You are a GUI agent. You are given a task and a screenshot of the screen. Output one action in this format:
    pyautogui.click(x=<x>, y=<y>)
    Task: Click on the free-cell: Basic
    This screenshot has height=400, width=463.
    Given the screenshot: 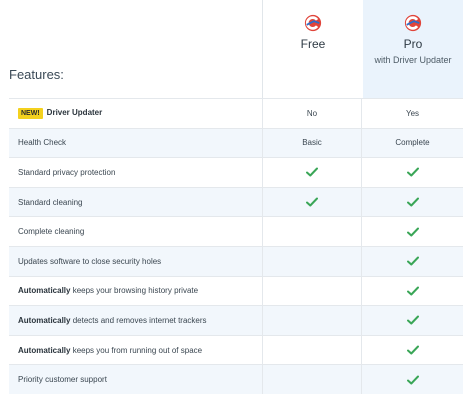 What is the action you would take?
    pyautogui.click(x=312, y=143)
    